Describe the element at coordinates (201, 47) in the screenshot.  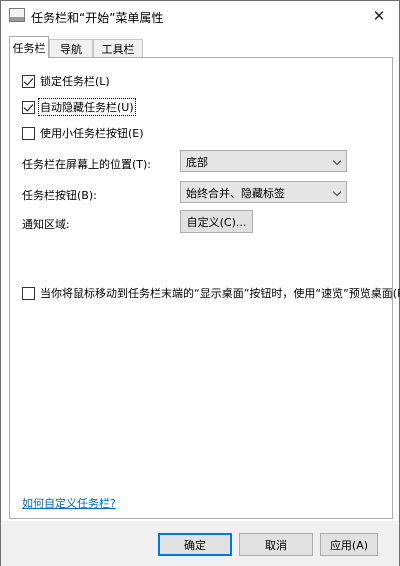
I see `tab-bar: 任务栏 导航 工具栏` at that location.